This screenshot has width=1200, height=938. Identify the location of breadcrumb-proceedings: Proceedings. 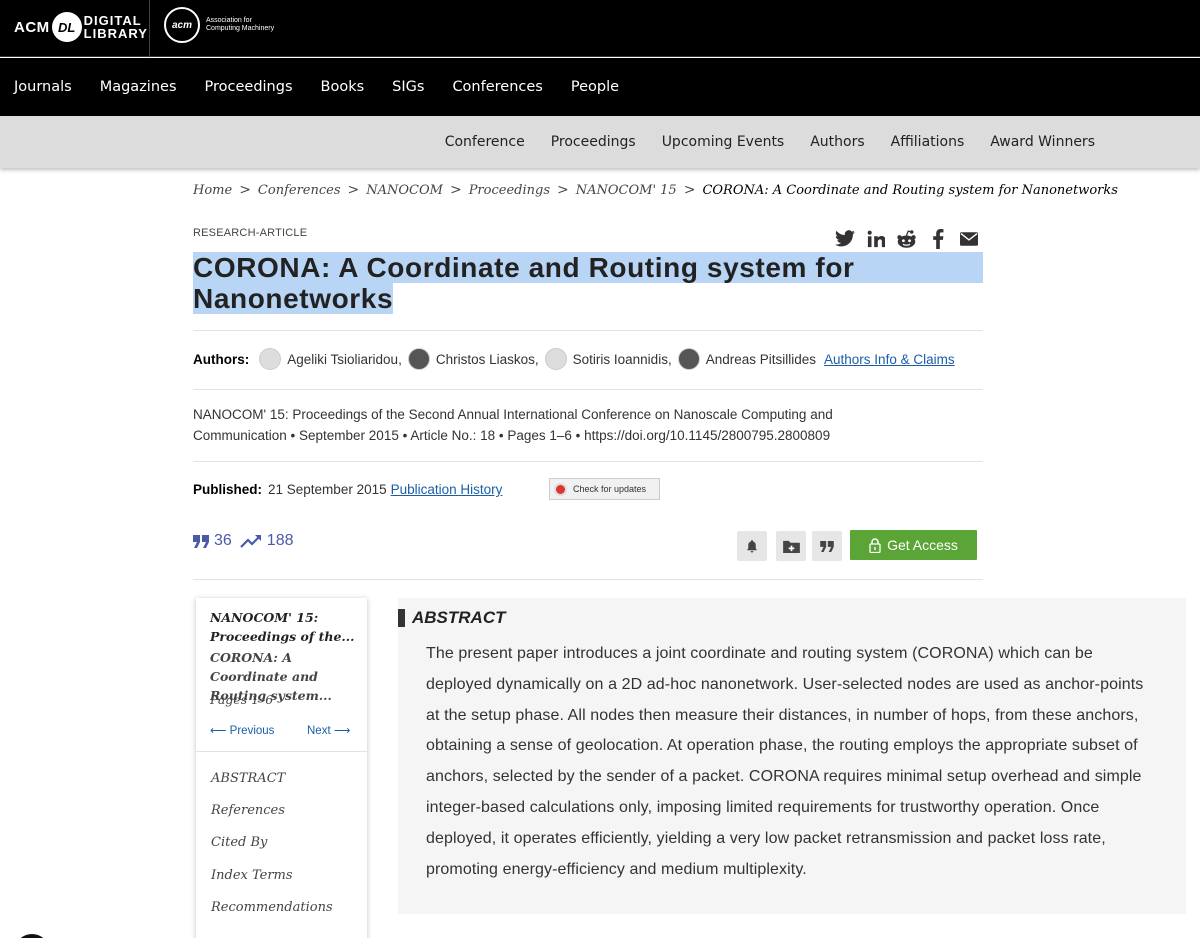
(509, 190).